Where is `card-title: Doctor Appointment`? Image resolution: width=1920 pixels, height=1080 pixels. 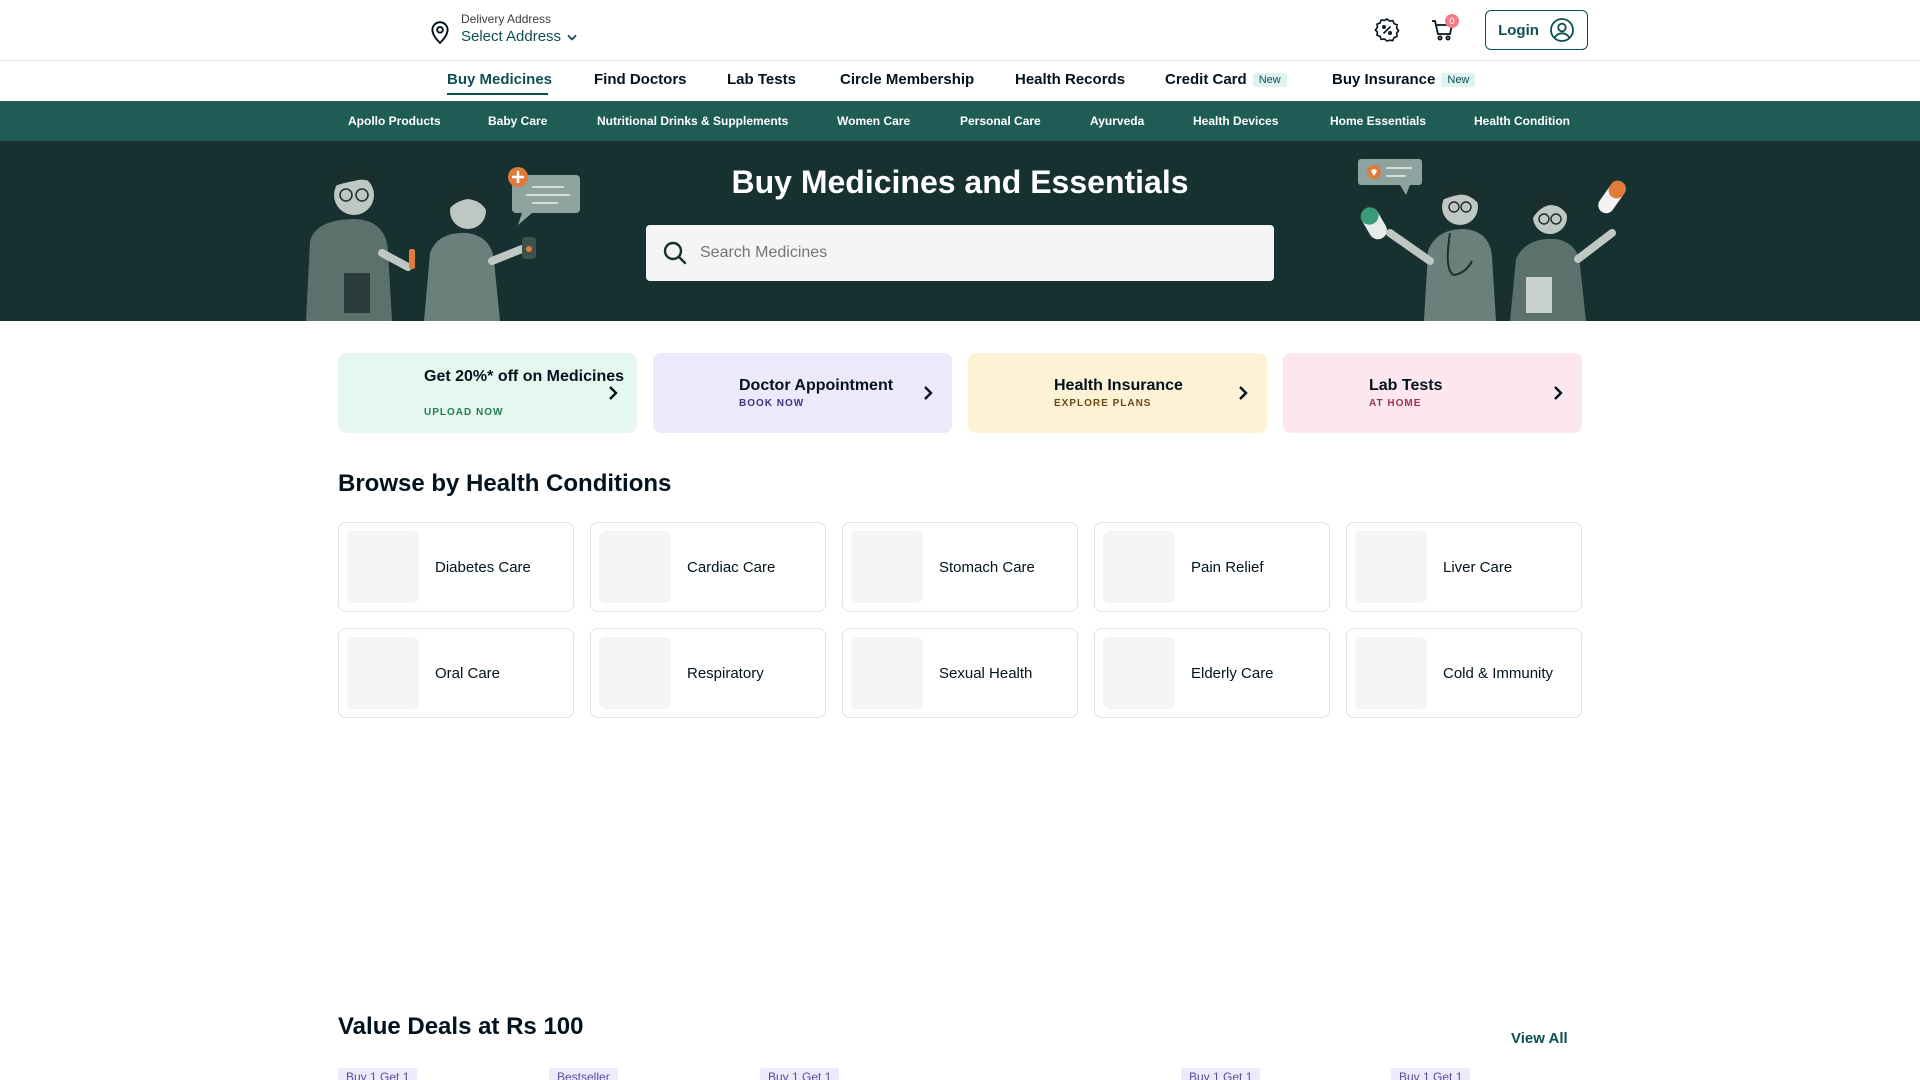 card-title: Doctor Appointment is located at coordinates (816, 385).